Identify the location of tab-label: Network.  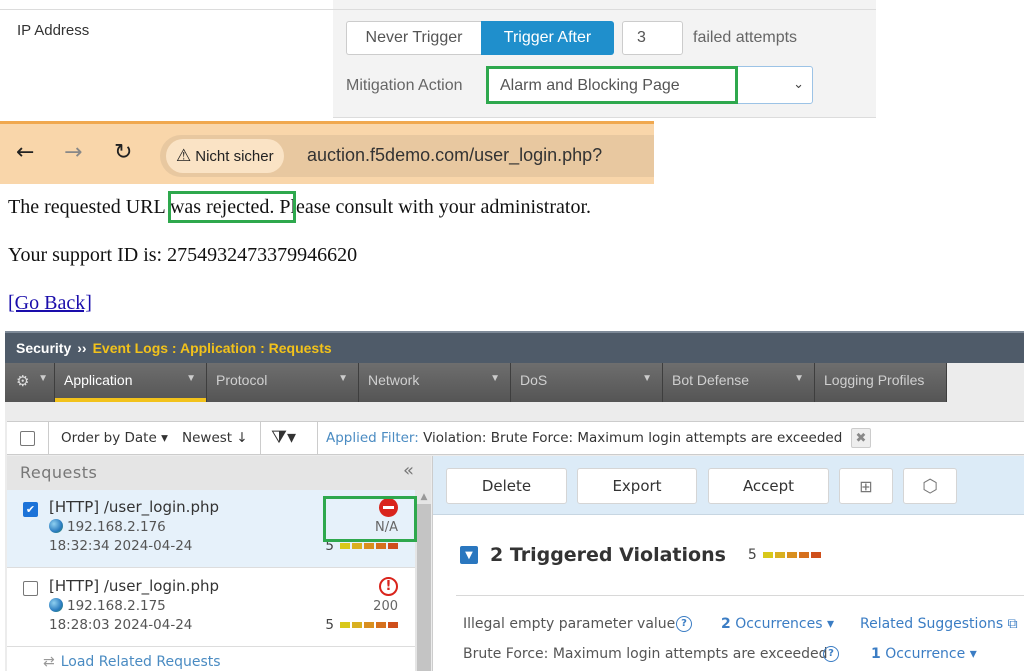
(394, 380).